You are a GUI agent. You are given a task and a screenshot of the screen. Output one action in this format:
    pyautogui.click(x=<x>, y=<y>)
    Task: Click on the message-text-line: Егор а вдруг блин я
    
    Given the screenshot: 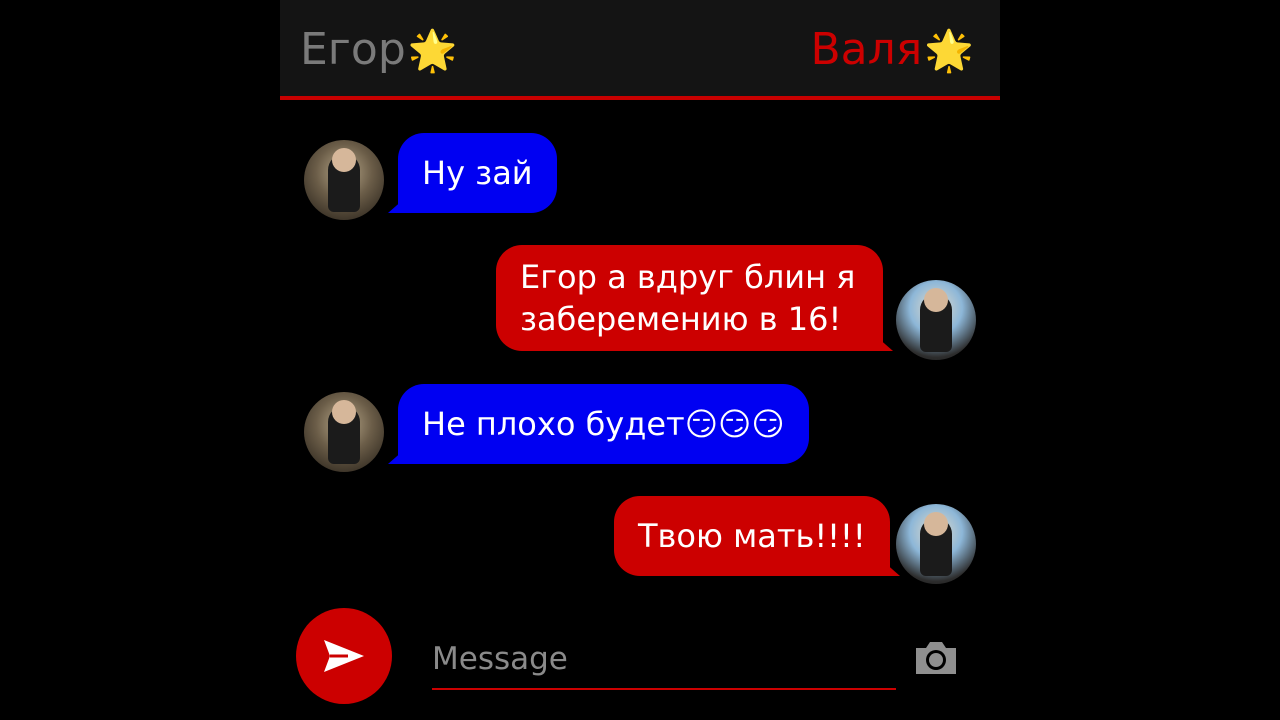 What is the action you would take?
    pyautogui.click(x=688, y=277)
    